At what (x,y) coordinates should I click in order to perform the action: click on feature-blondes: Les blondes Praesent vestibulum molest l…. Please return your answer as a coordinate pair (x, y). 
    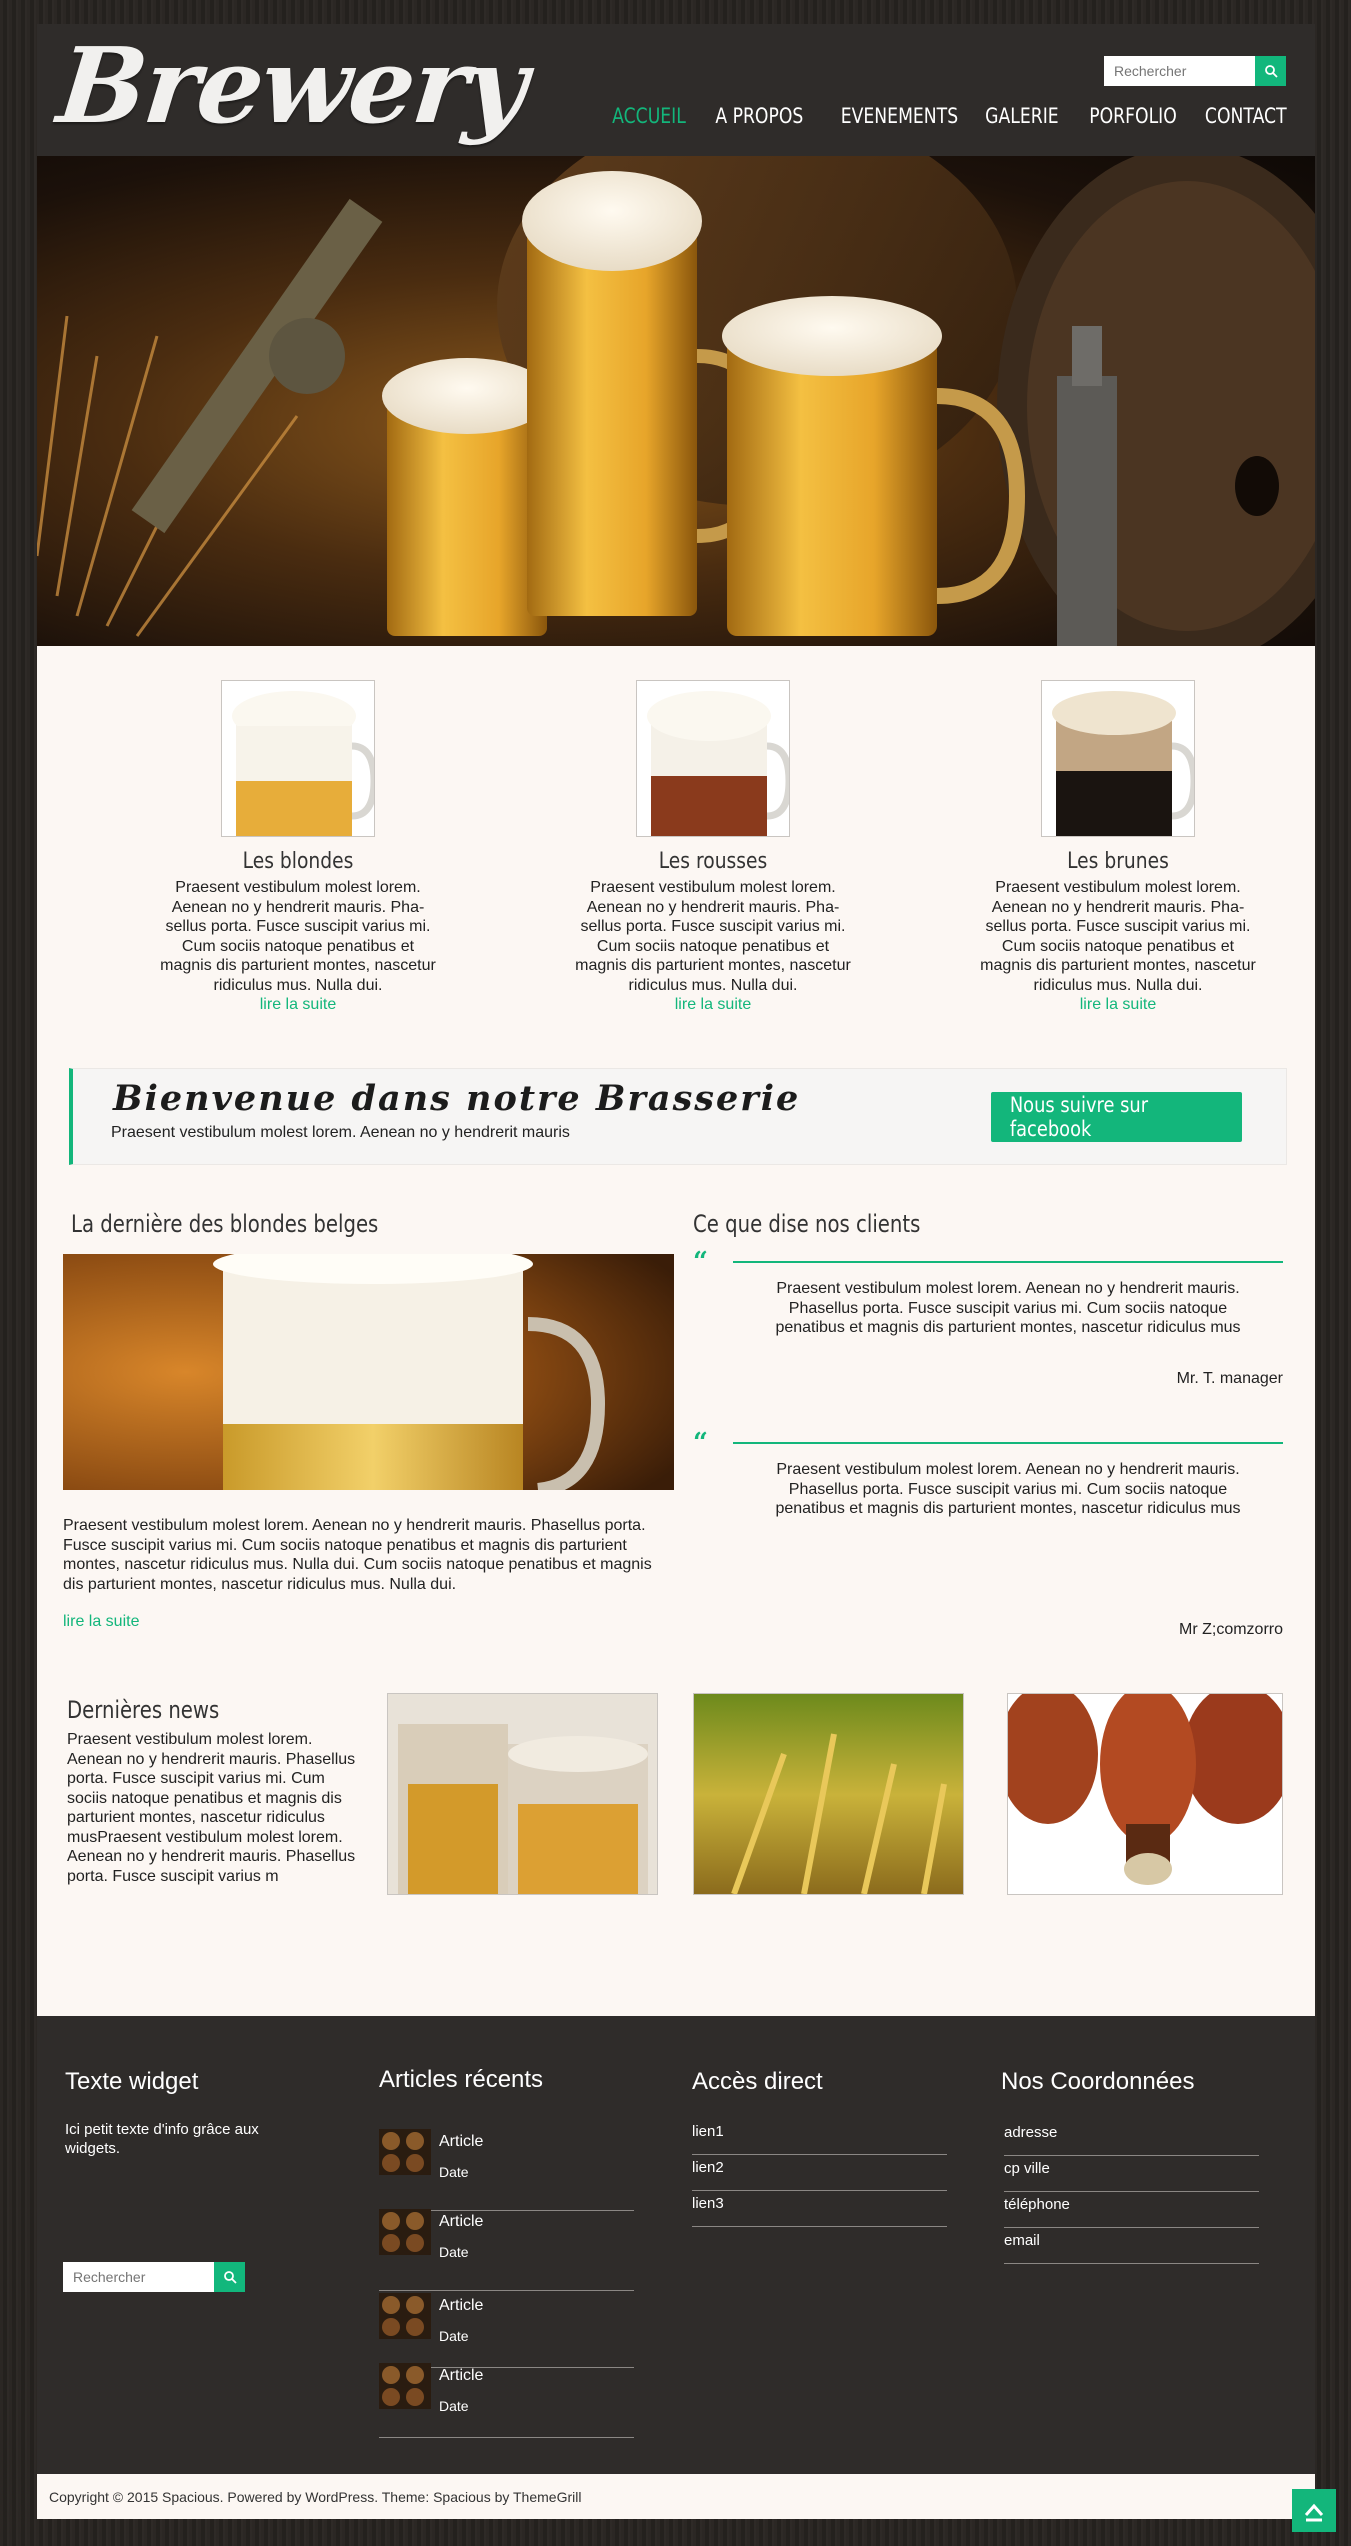
    Looking at the image, I should click on (298, 847).